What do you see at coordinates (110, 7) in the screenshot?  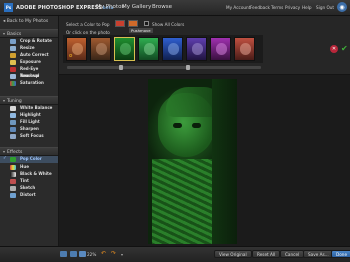 I see `nav-my-photos: My Photos` at bounding box center [110, 7].